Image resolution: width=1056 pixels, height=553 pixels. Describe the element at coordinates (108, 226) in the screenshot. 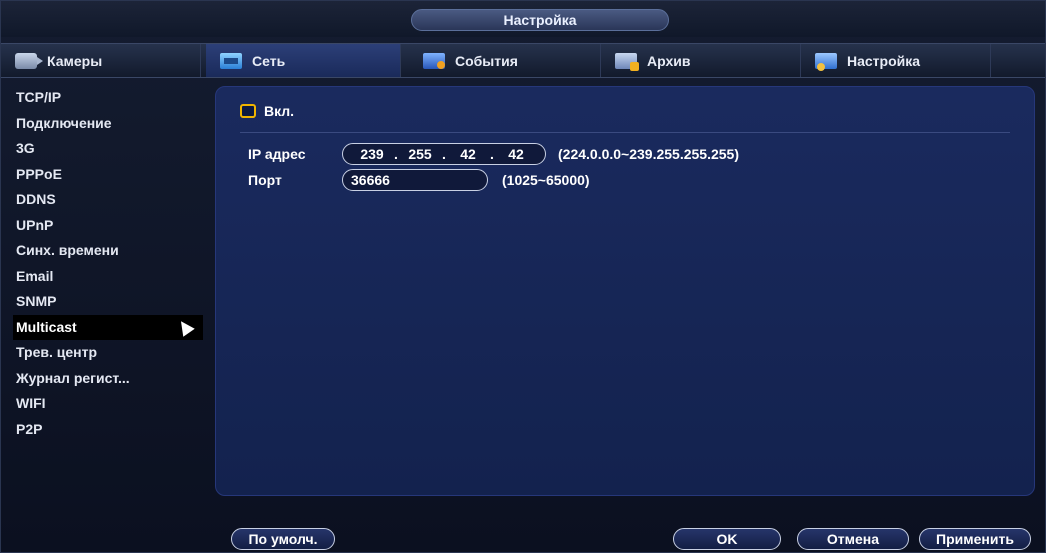

I see `sidebar-item-upnp: UPnP` at that location.